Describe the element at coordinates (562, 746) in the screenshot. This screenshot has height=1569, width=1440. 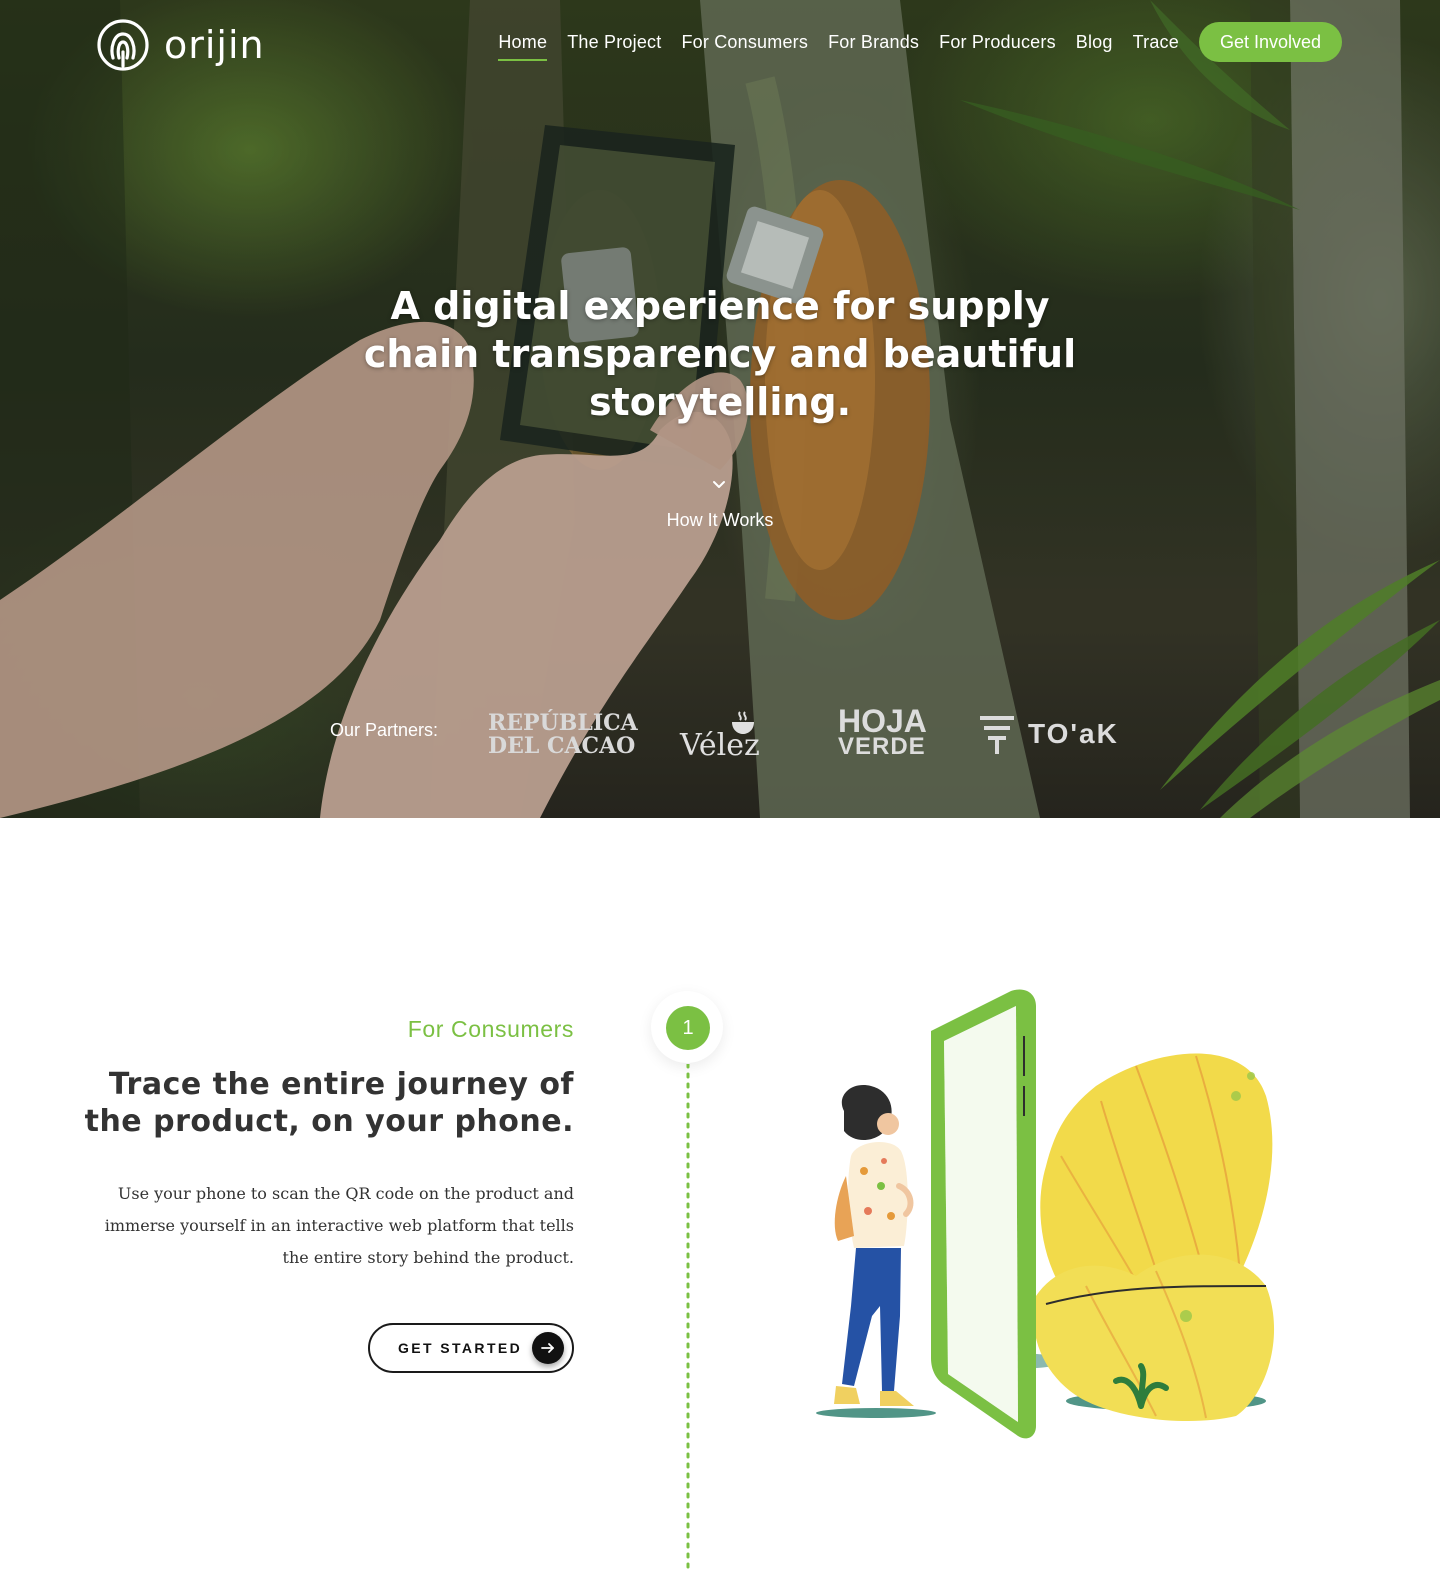
I see `partner-logo-text-line2: DEL CACAO` at that location.